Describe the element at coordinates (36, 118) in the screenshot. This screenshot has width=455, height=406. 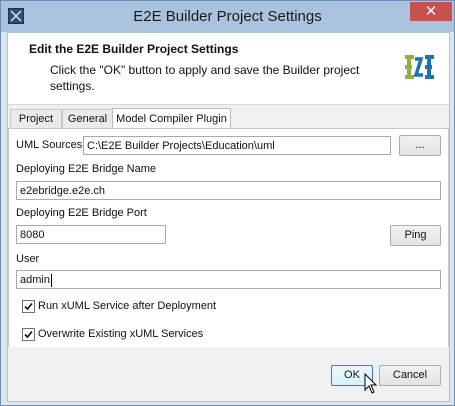
I see `tab-project: Project` at that location.